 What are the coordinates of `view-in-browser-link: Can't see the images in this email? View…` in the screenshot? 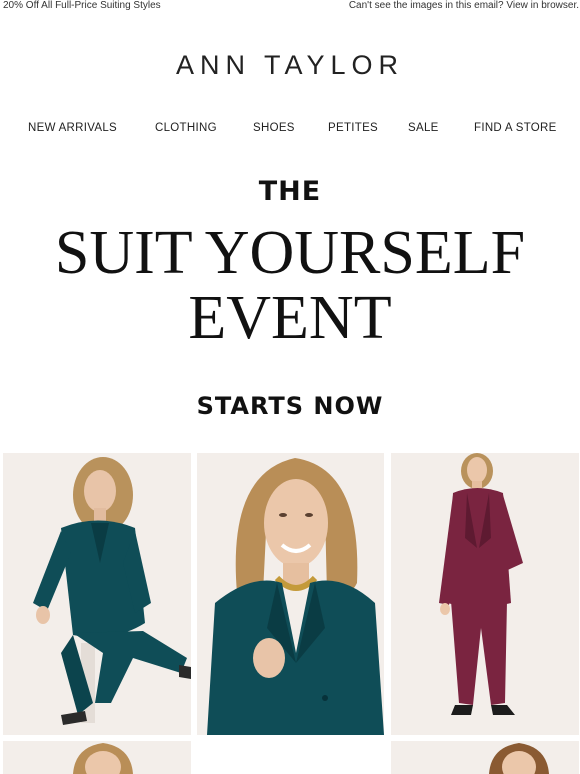 It's located at (464, 6).